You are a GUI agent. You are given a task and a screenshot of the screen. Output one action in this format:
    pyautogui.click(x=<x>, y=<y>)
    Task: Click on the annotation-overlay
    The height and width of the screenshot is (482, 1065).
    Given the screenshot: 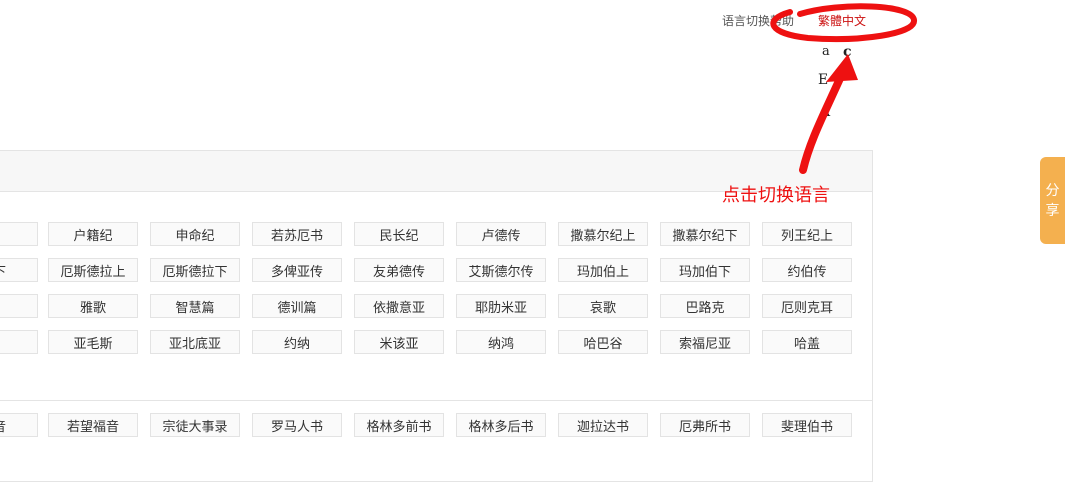 What is the action you would take?
    pyautogui.click(x=843, y=88)
    